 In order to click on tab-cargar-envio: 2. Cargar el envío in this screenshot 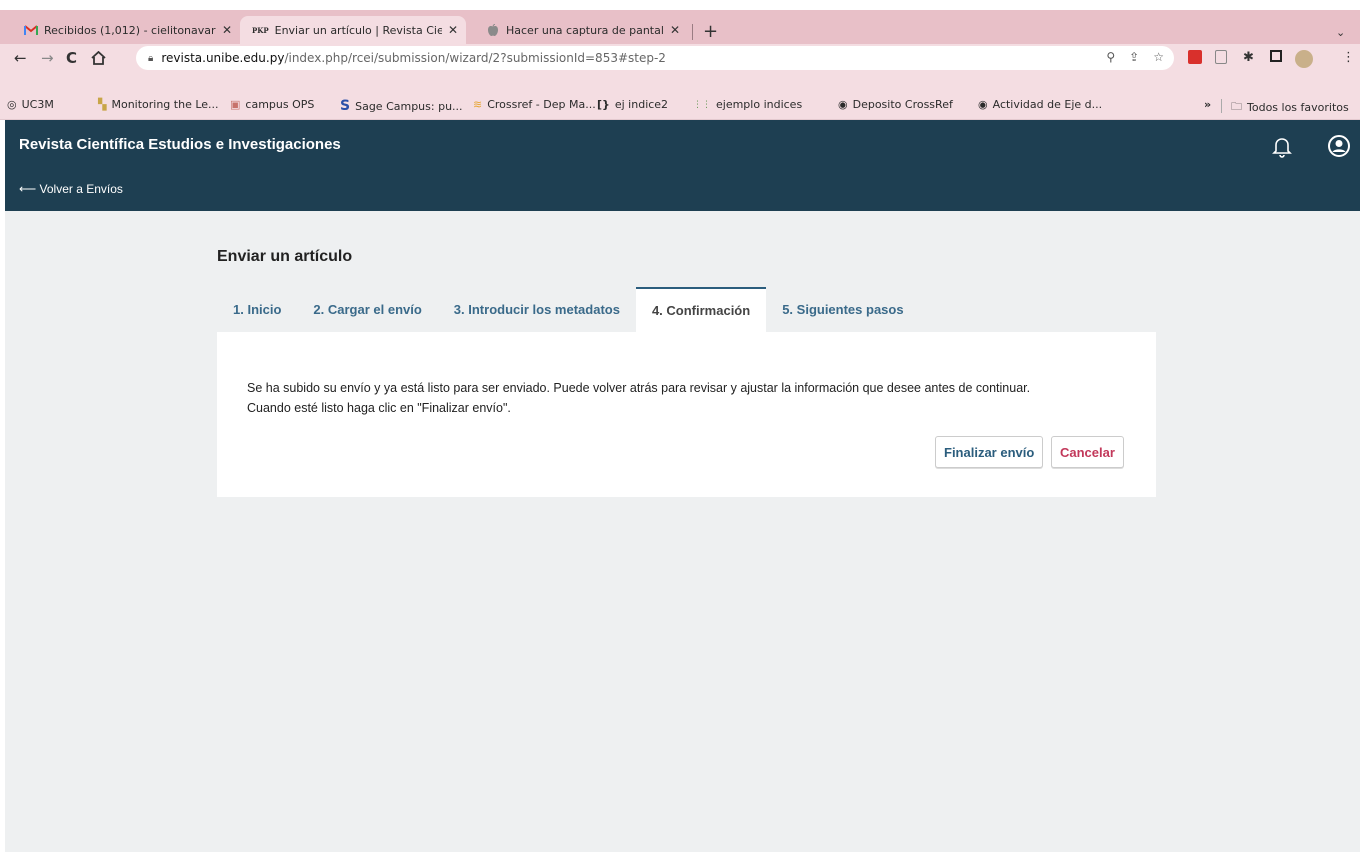, I will do `click(367, 309)`.